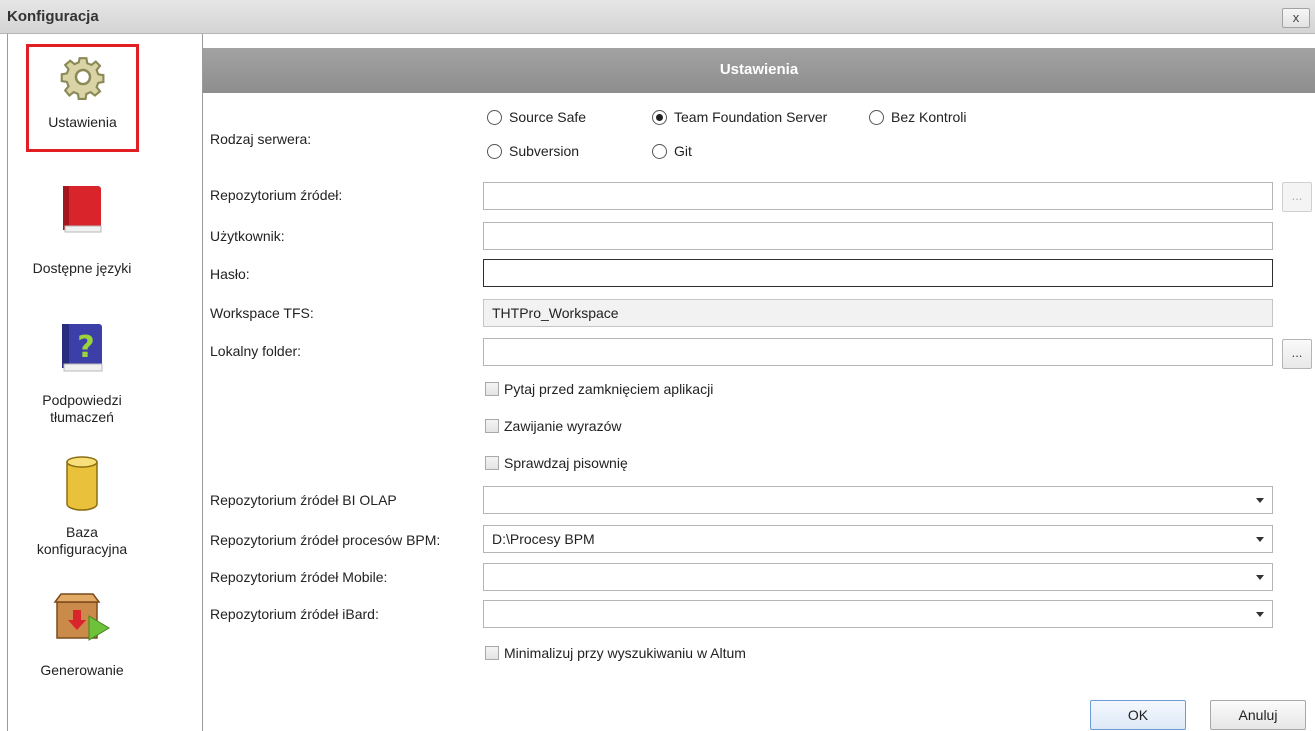  What do you see at coordinates (82, 532) in the screenshot?
I see `sidebar-item-label-line1: Baza` at bounding box center [82, 532].